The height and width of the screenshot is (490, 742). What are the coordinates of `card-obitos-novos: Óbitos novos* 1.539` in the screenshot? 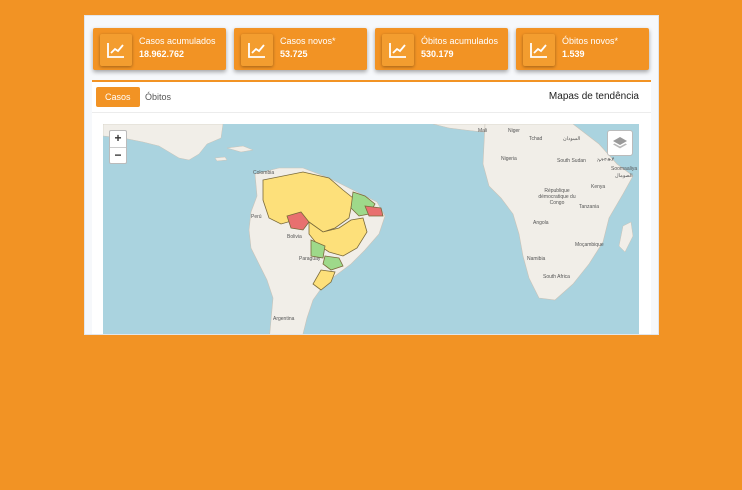 It's located at (582, 49).